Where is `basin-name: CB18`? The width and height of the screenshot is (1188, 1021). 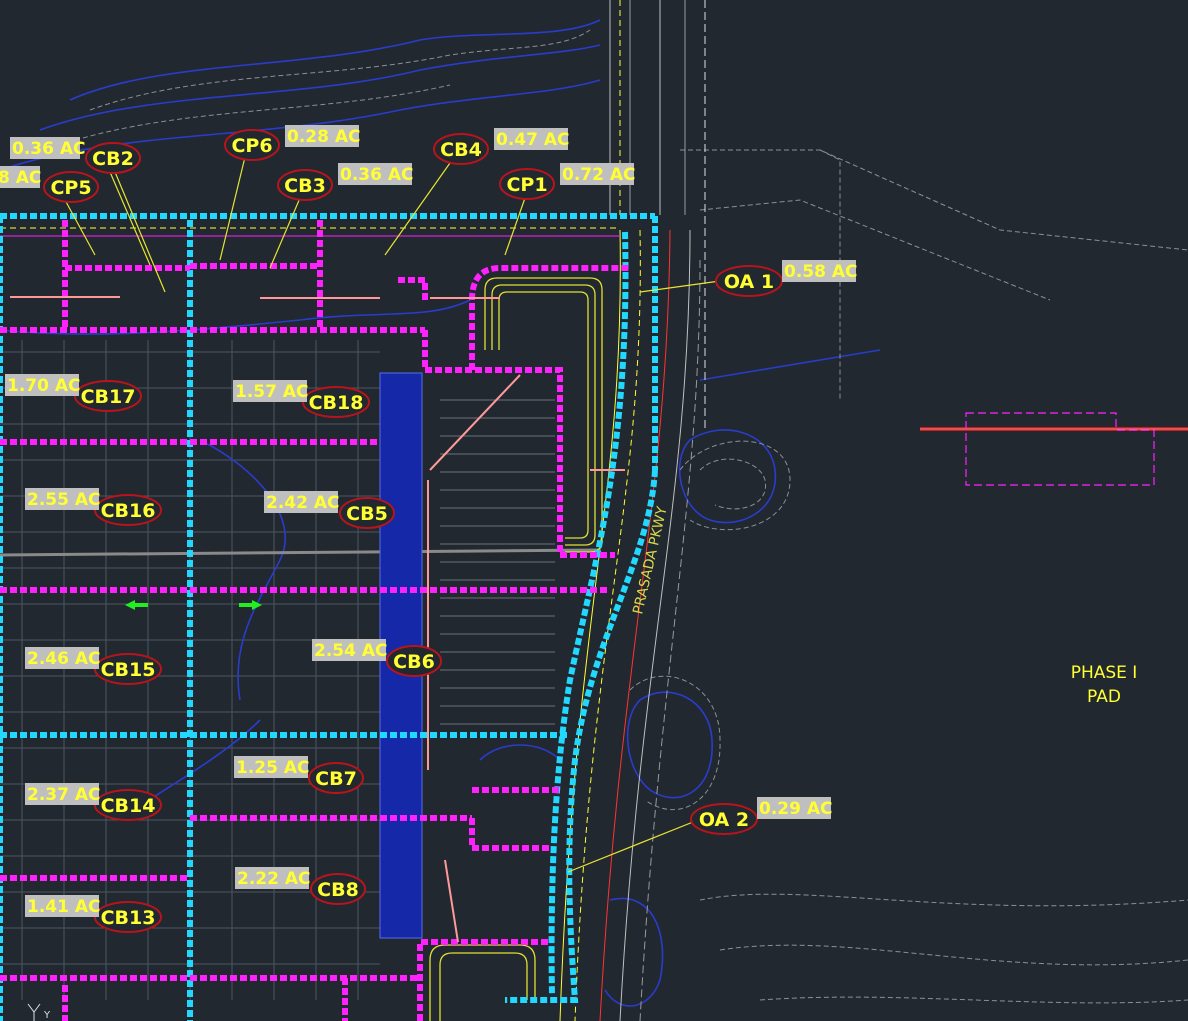 basin-name: CB18 is located at coordinates (336, 403).